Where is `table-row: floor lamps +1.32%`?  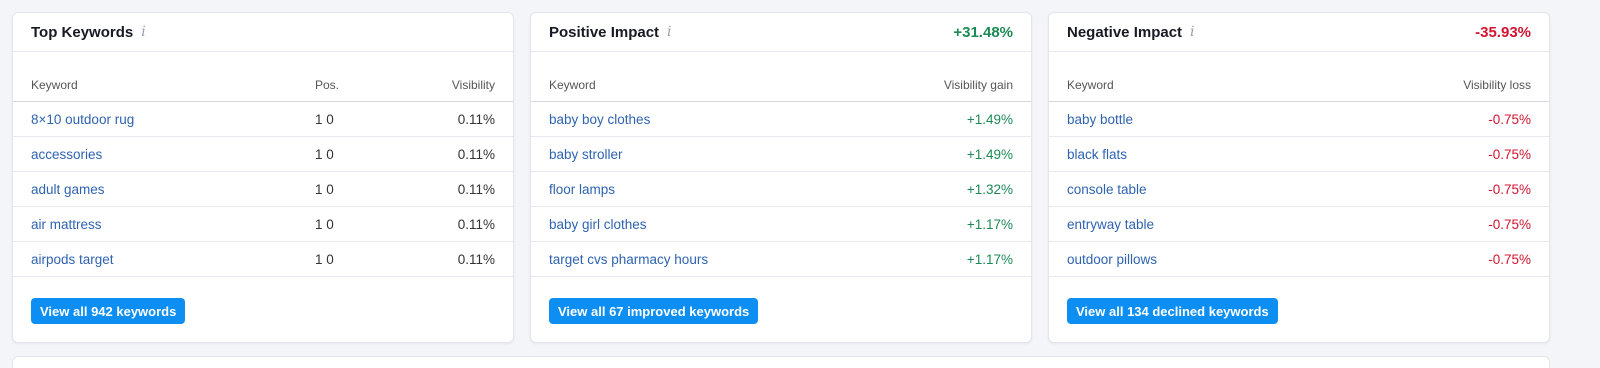 table-row: floor lamps +1.32% is located at coordinates (781, 189).